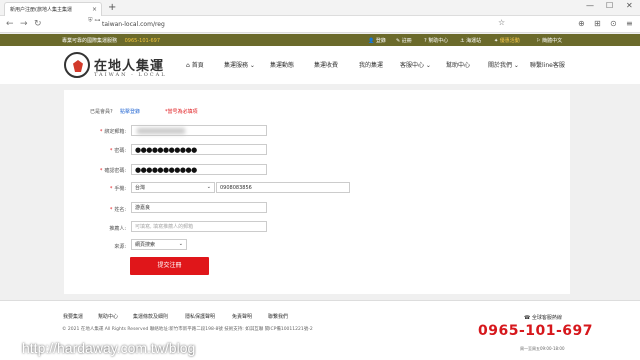  I want to click on logo-subtext: TAIWAN - LOCAL, so click(130, 75).